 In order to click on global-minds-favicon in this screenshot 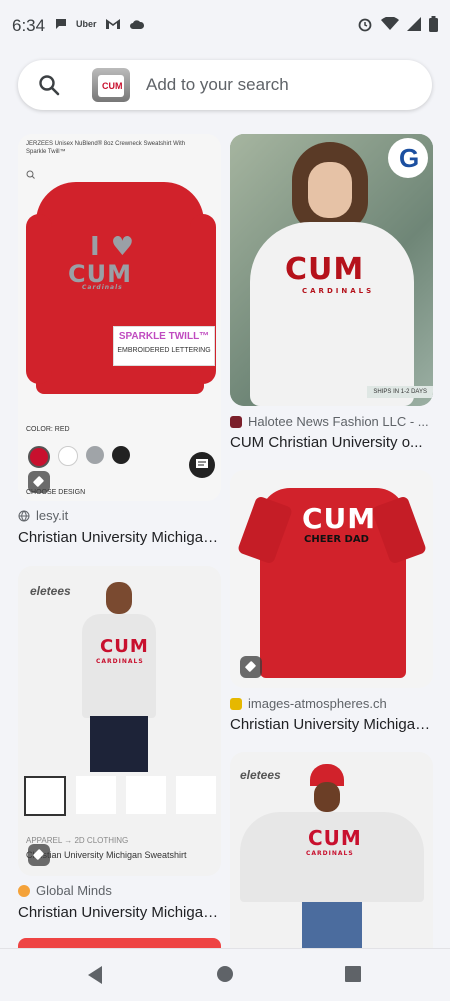, I will do `click(24, 890)`.